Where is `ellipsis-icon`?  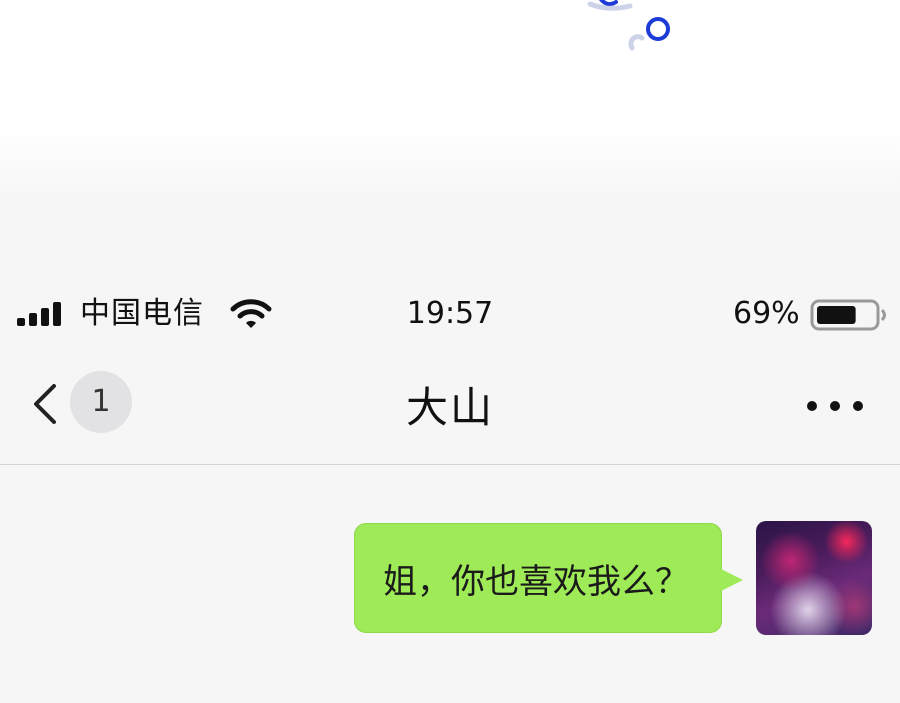
ellipsis-icon is located at coordinates (835, 406).